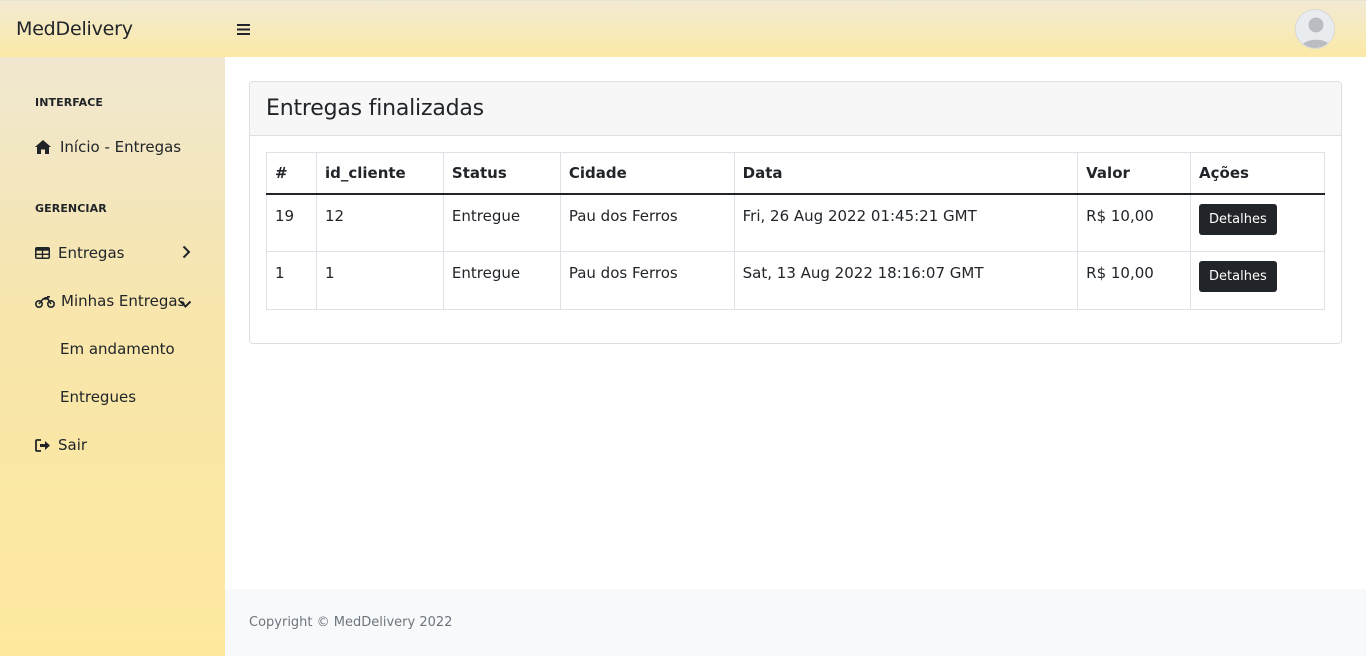 The width and height of the screenshot is (1366, 656). I want to click on brand-logo-text: MedDelivery, so click(112, 29).